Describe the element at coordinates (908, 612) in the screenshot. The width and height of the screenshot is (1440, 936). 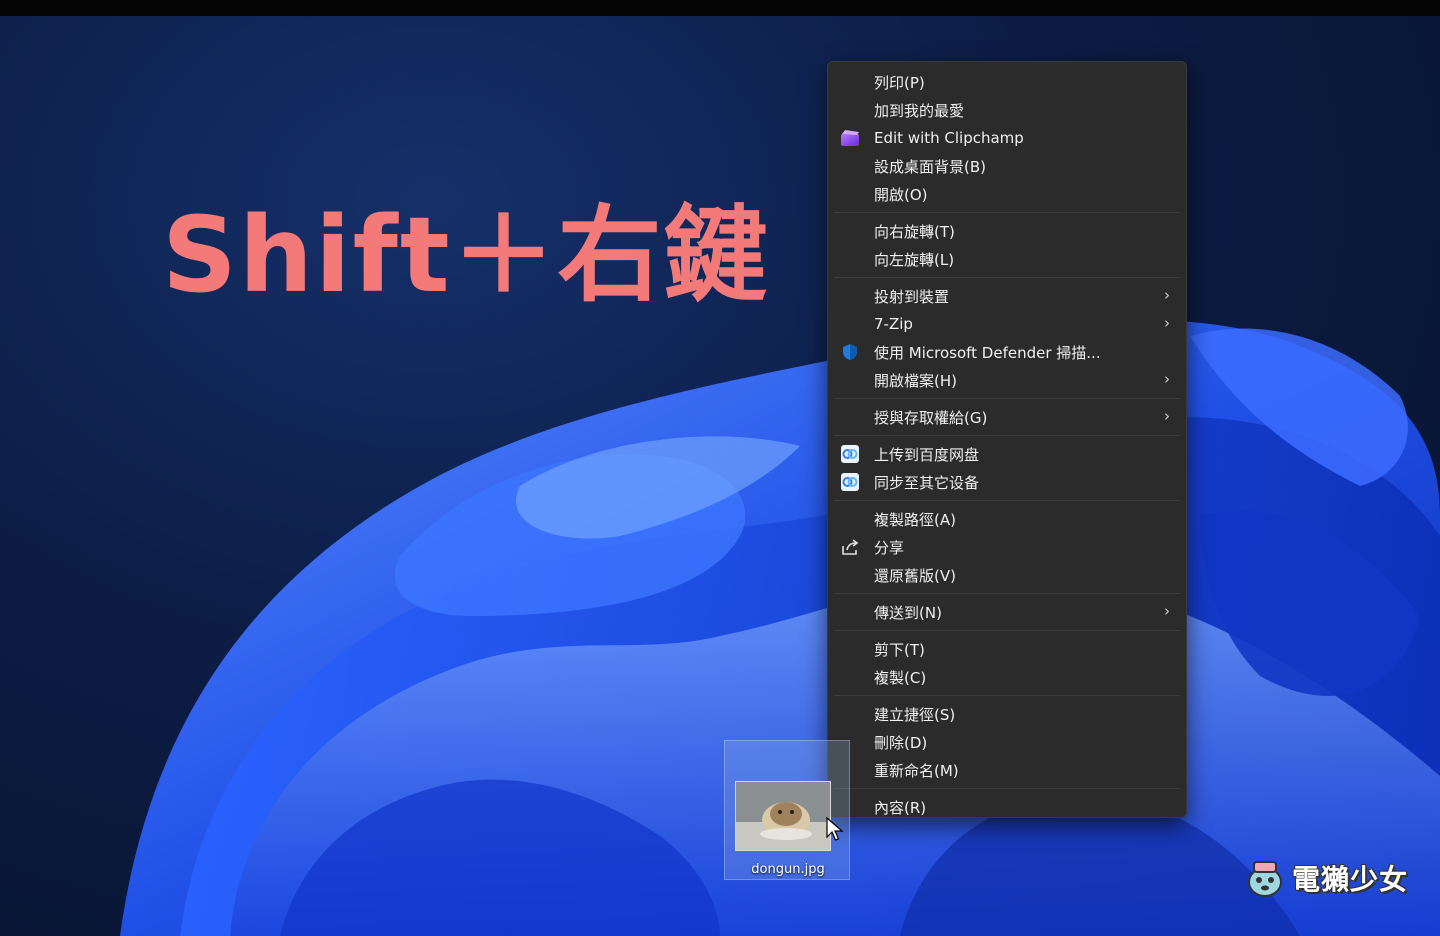
I see `menu-item-label: 傳送到(N)` at that location.